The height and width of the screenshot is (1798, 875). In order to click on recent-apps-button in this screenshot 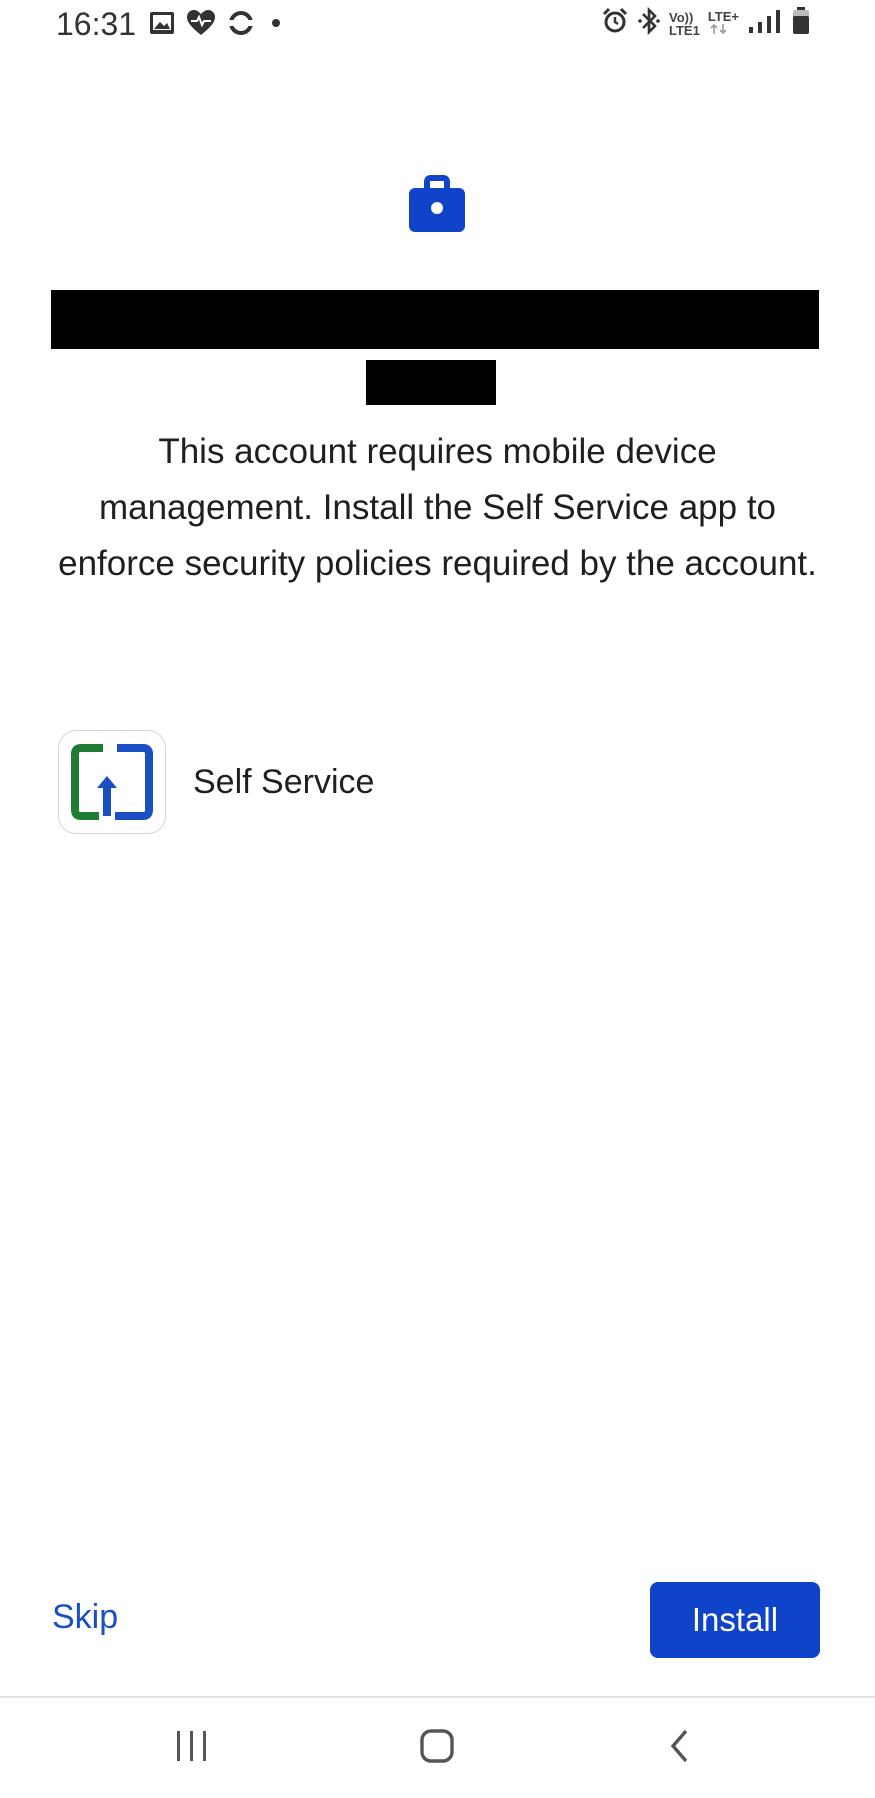, I will do `click(192, 1748)`.